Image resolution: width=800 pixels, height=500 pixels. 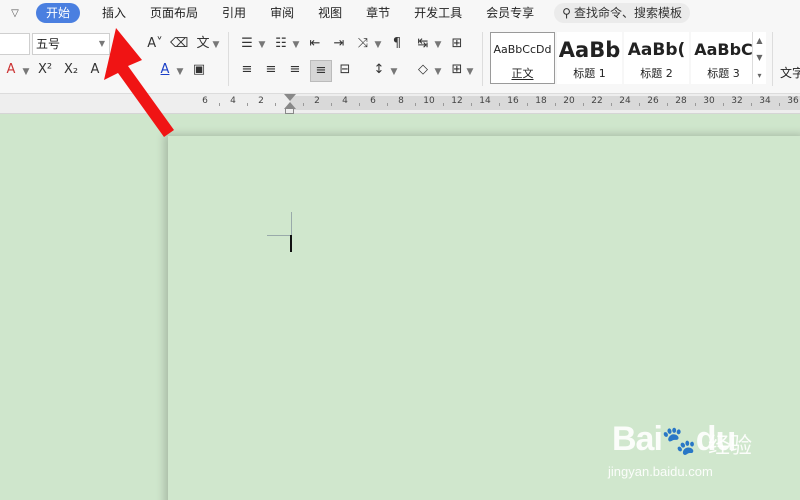 I want to click on ruler-label: 28, so click(x=681, y=101).